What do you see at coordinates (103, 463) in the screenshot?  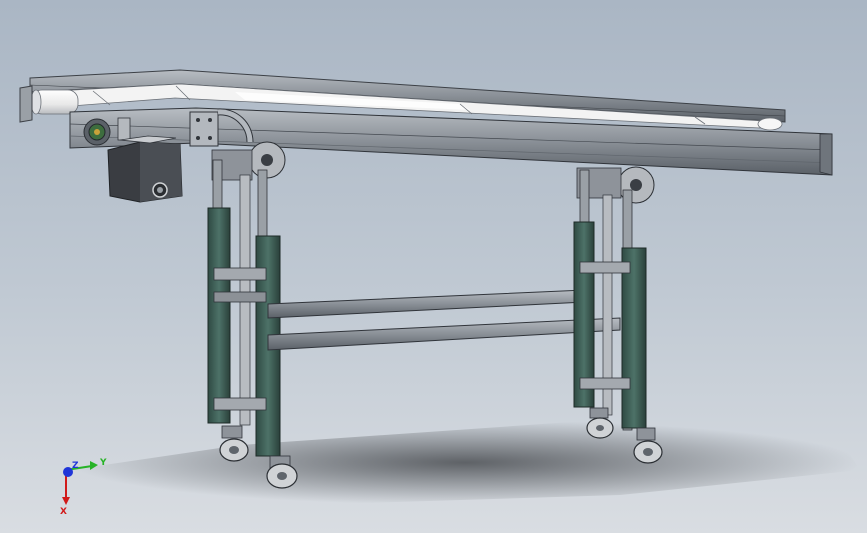 I see `y-axis-label: Y` at bounding box center [103, 463].